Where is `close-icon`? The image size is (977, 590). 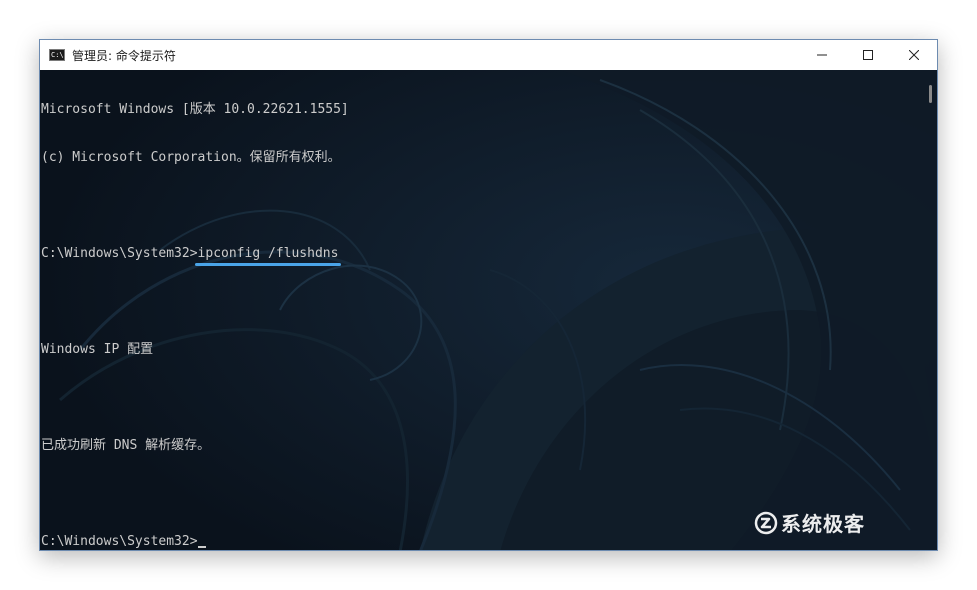
close-icon is located at coordinates (914, 55).